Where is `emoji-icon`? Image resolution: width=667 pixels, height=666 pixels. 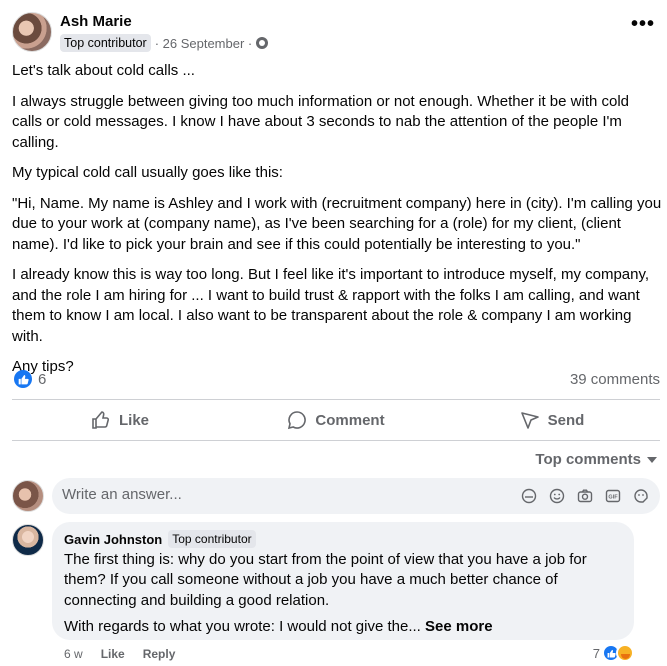
emoji-icon is located at coordinates (557, 496).